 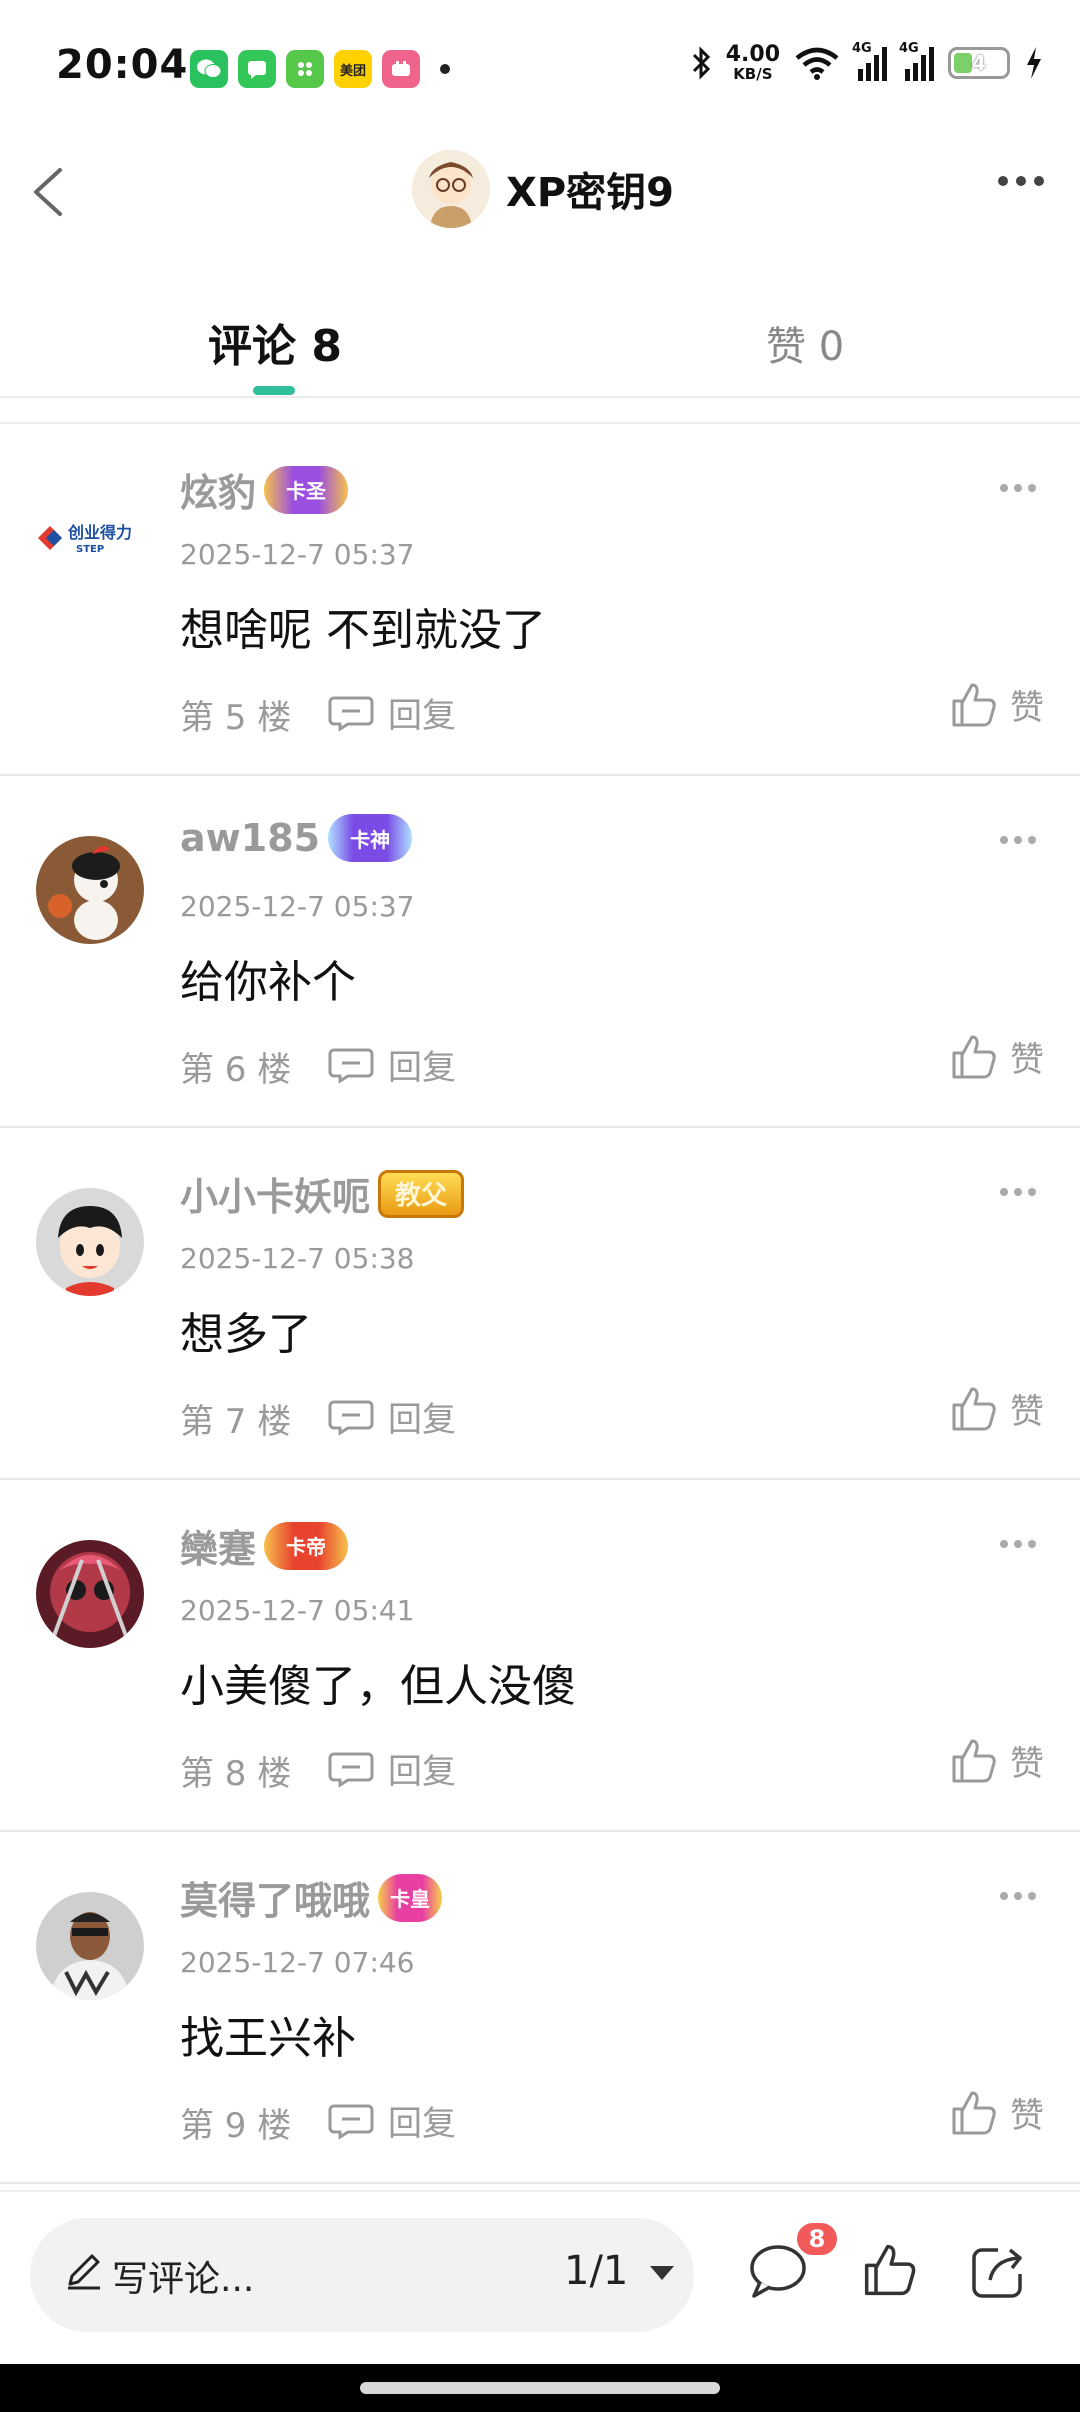 What do you see at coordinates (275, 342) in the screenshot?
I see `tab-comments: 评论 8` at bounding box center [275, 342].